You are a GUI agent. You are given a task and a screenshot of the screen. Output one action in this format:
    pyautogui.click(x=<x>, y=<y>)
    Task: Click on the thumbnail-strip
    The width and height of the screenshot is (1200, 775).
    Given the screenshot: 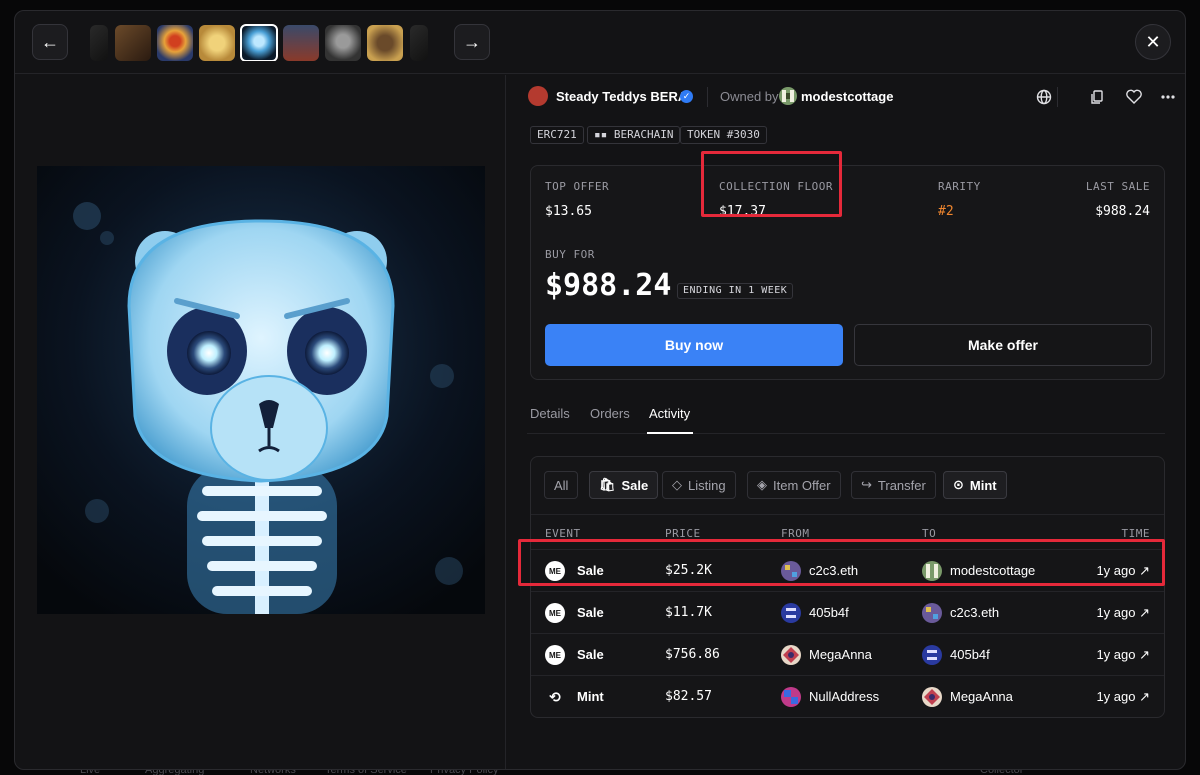 What is the action you would take?
    pyautogui.click(x=260, y=42)
    